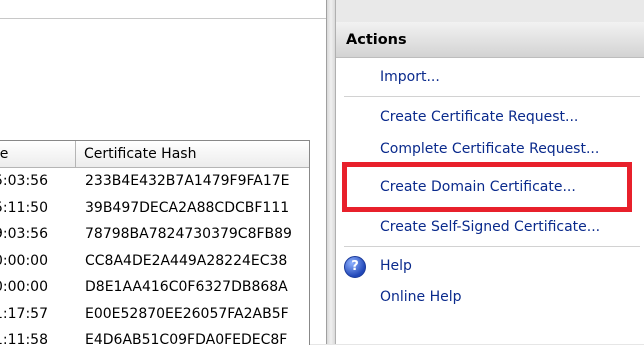 The width and height of the screenshot is (644, 345). Describe the element at coordinates (24, 234) in the screenshot. I see `expiration-cell: 9:03:56` at that location.